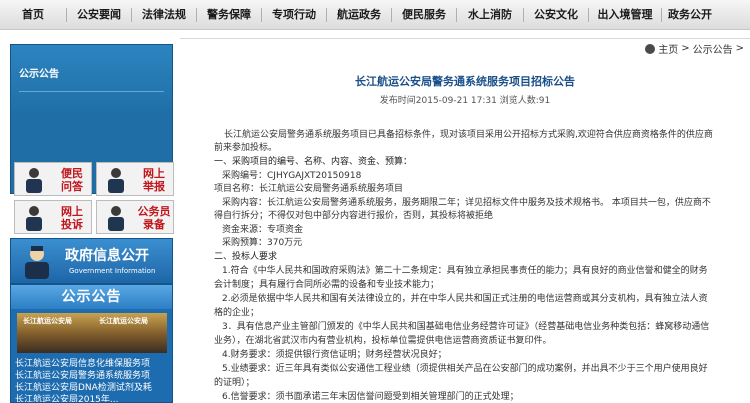 This screenshot has height=403, width=750. I want to click on notice-box-header: 公示公告, so click(91, 80).